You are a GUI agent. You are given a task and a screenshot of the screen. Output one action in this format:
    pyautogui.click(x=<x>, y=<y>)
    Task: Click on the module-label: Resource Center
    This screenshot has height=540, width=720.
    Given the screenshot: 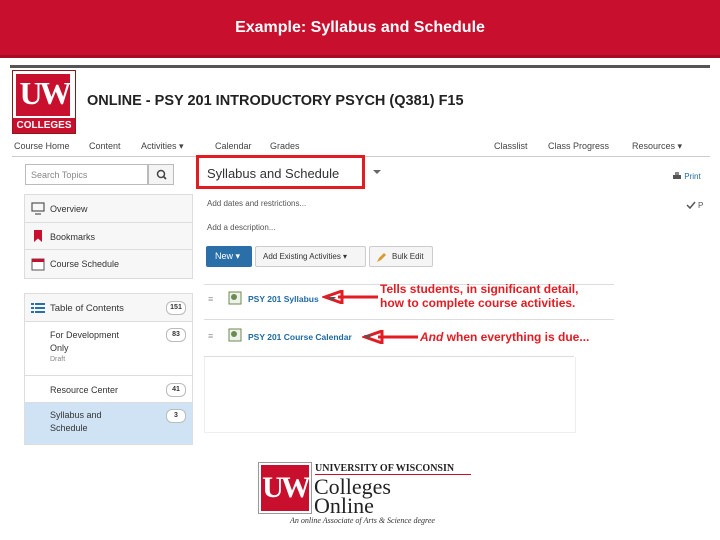 What is the action you would take?
    pyautogui.click(x=84, y=390)
    